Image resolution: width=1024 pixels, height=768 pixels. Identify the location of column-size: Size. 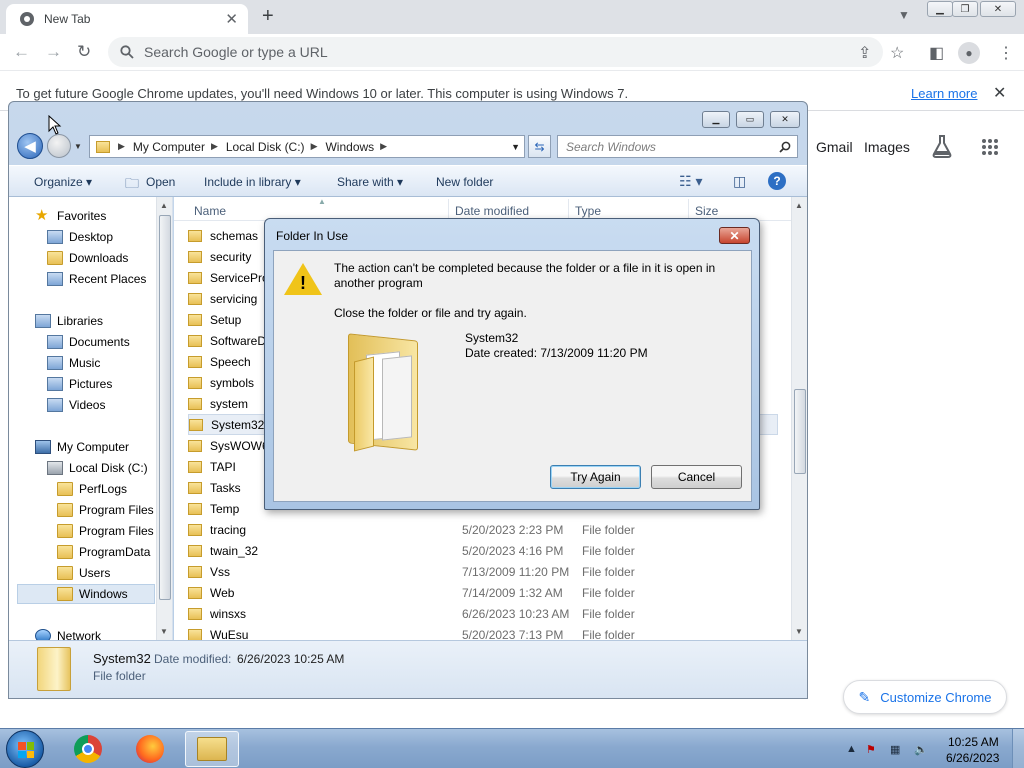
(706, 211).